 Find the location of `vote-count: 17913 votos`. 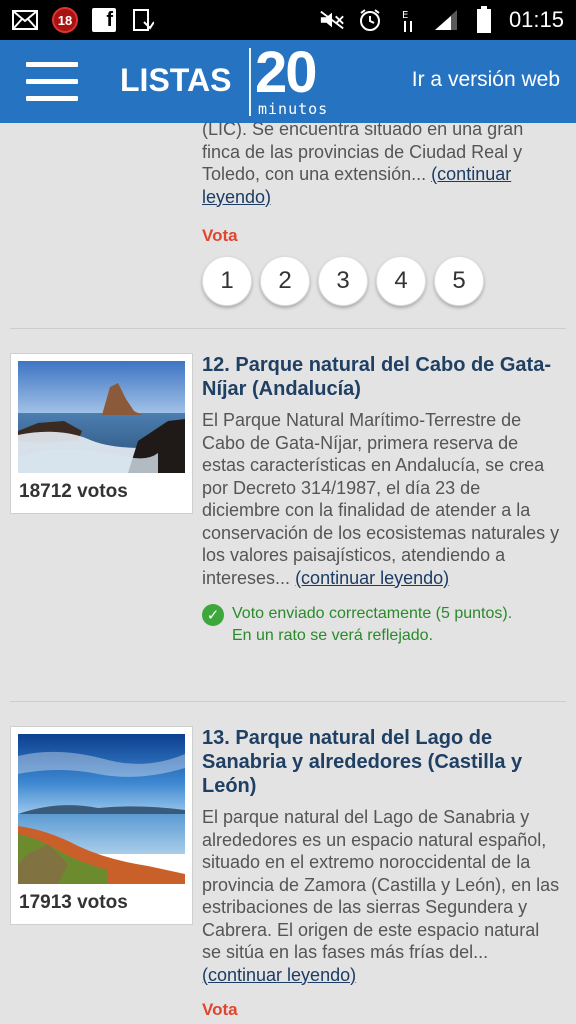

vote-count: 17913 votos is located at coordinates (73, 902).